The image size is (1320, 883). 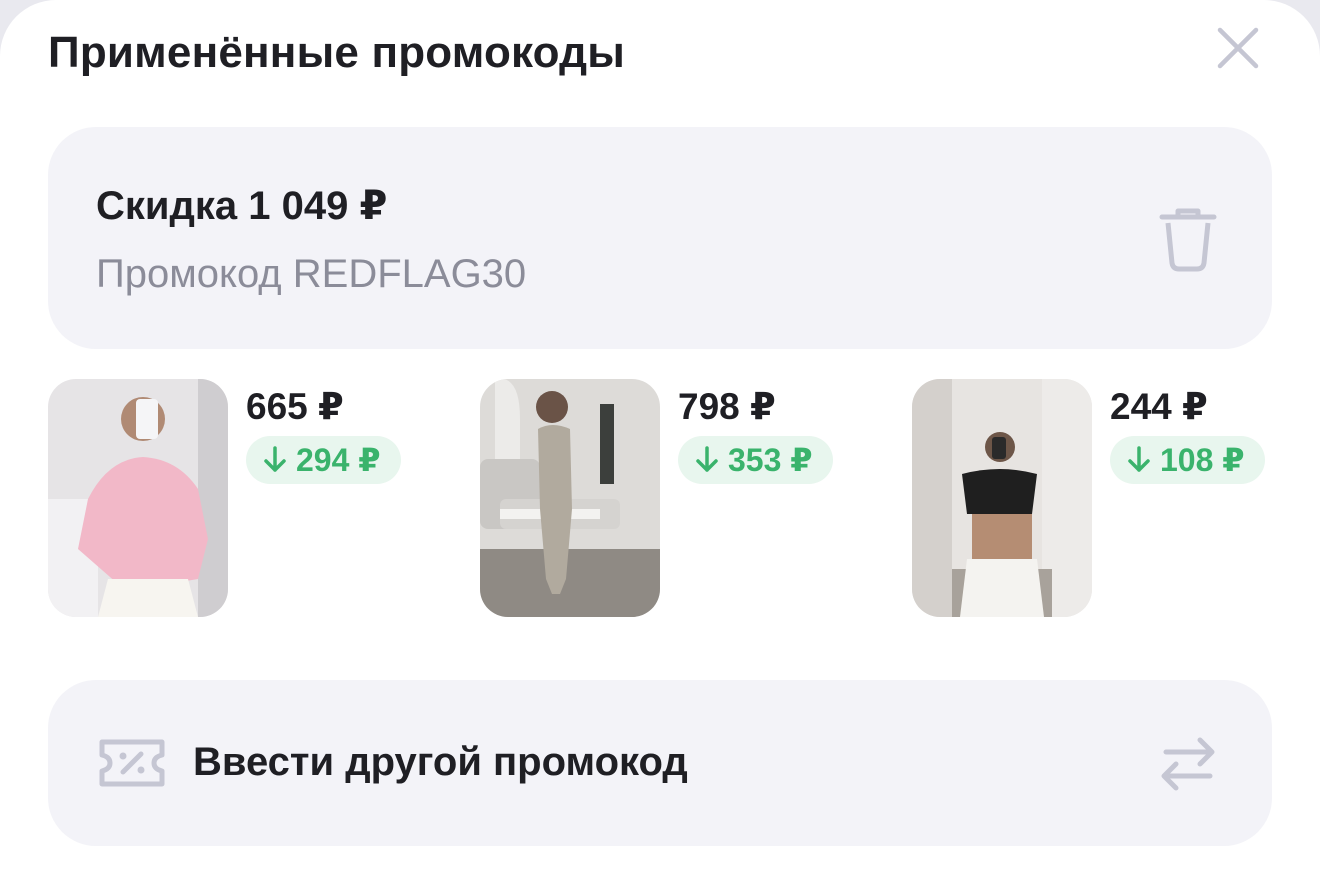 I want to click on product-item: 665 ₽ 294 ₽, so click(x=248, y=499).